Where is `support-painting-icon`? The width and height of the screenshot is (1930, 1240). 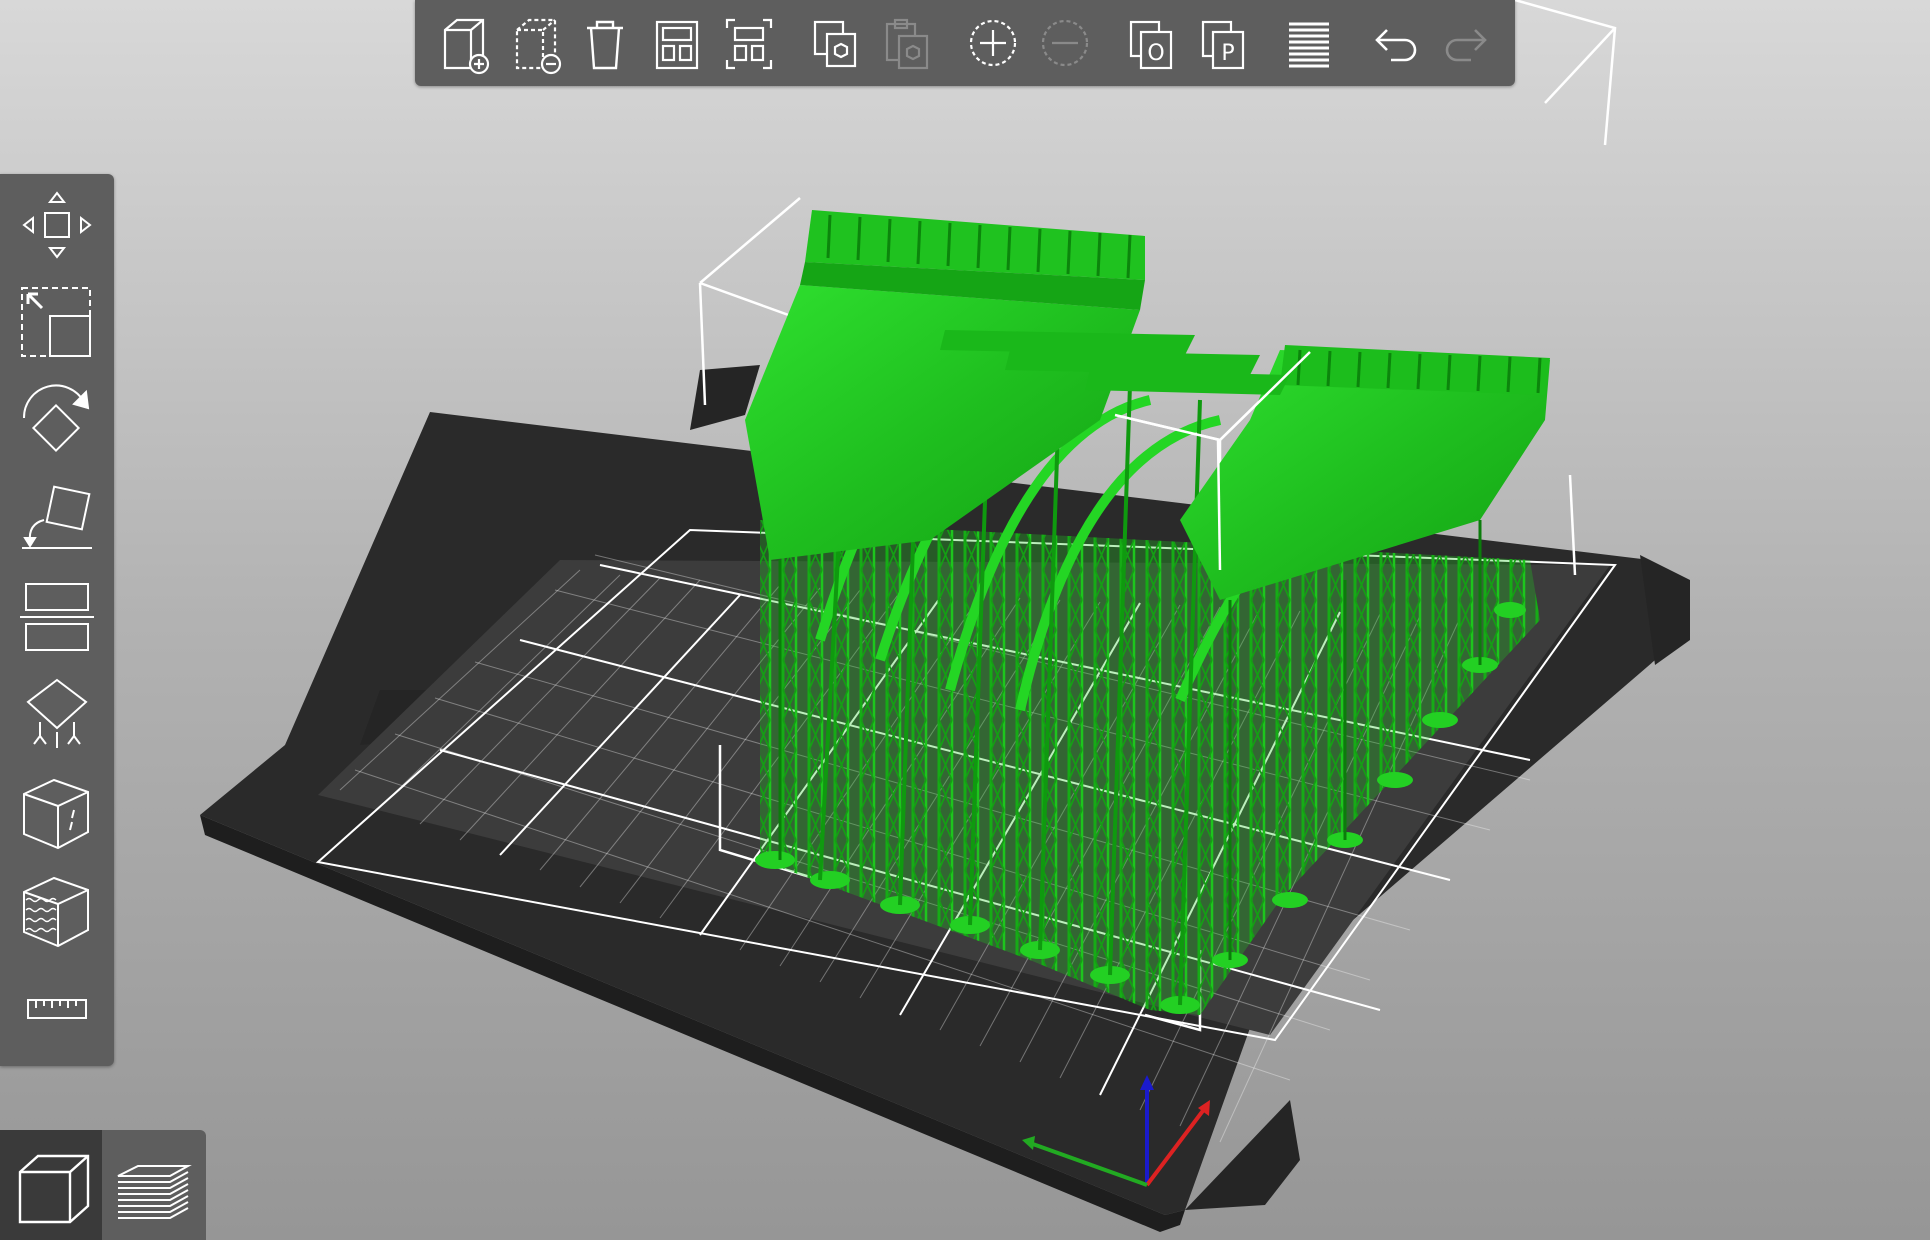 support-painting-icon is located at coordinates (57, 713).